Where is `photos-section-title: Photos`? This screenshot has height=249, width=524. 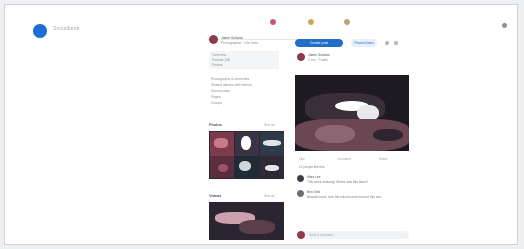 photos-section-title: Photos is located at coordinates (215, 125).